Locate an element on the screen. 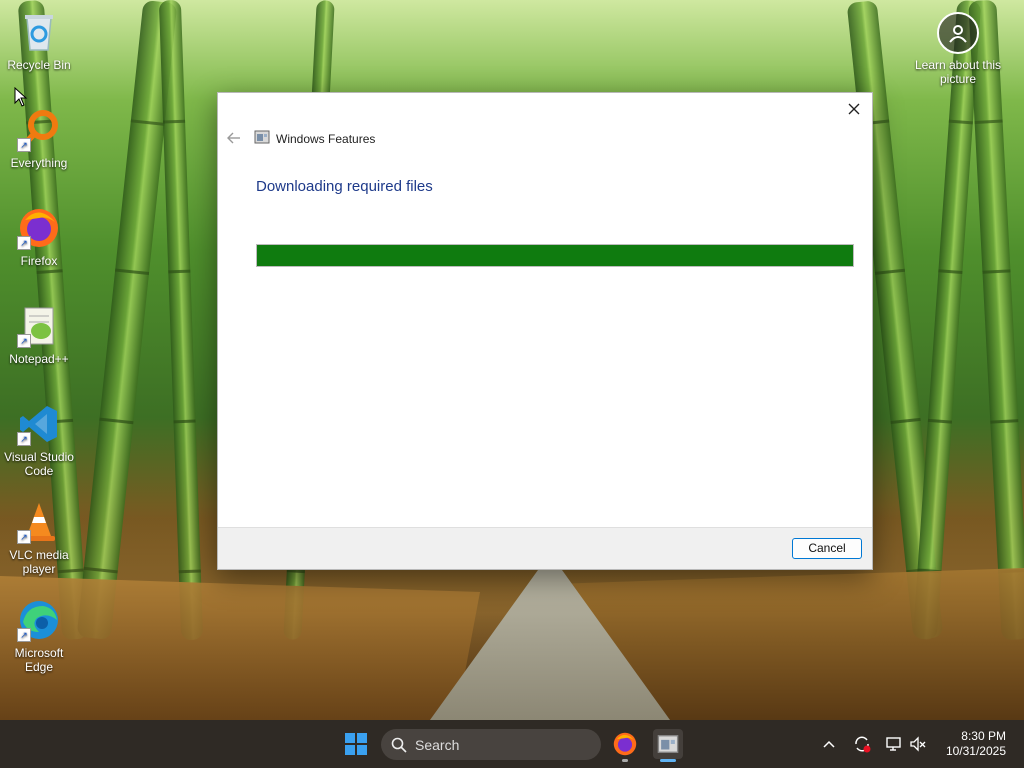 The height and width of the screenshot is (768, 1024). edge-icon: ↗ is located at coordinates (39, 620).